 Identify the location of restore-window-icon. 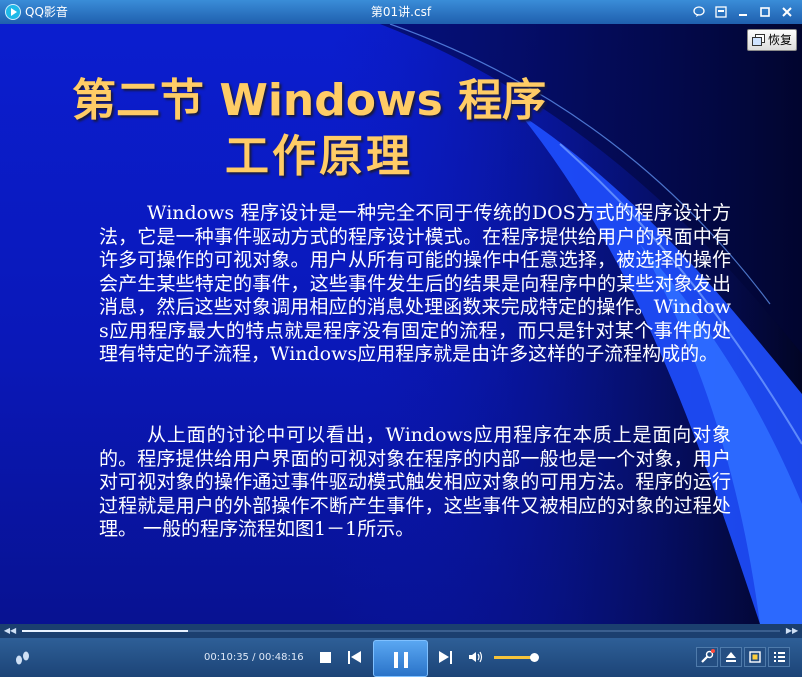
(758, 40).